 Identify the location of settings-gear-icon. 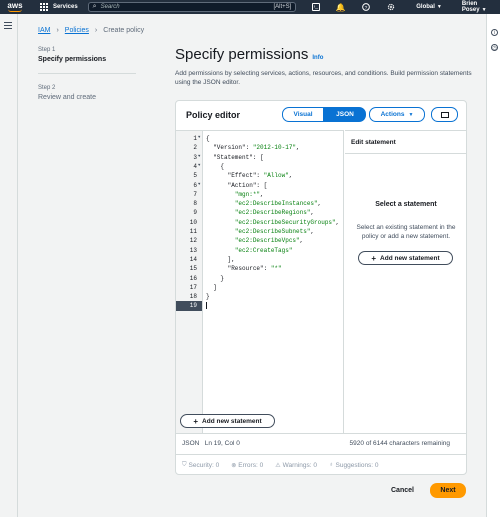
(390, 7).